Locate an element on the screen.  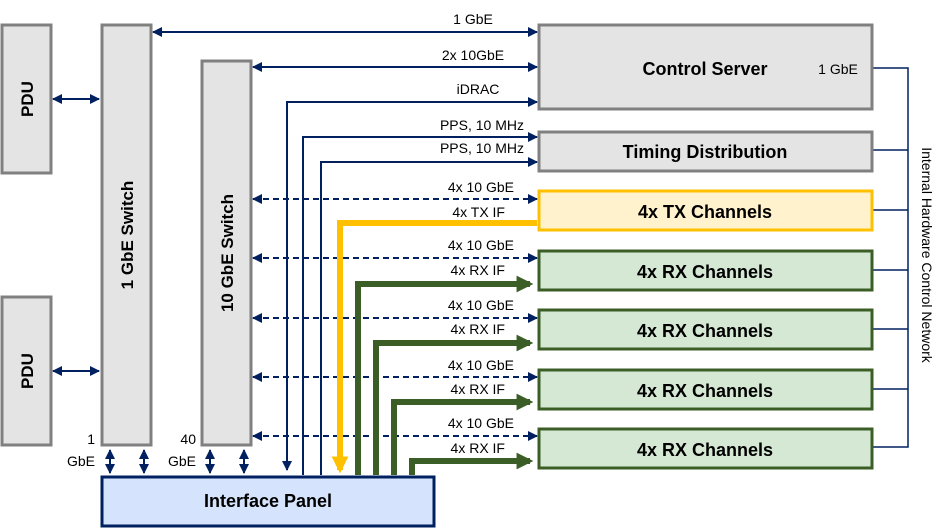
link-rx4-if-label: 4x RX IF is located at coordinates (478, 448).